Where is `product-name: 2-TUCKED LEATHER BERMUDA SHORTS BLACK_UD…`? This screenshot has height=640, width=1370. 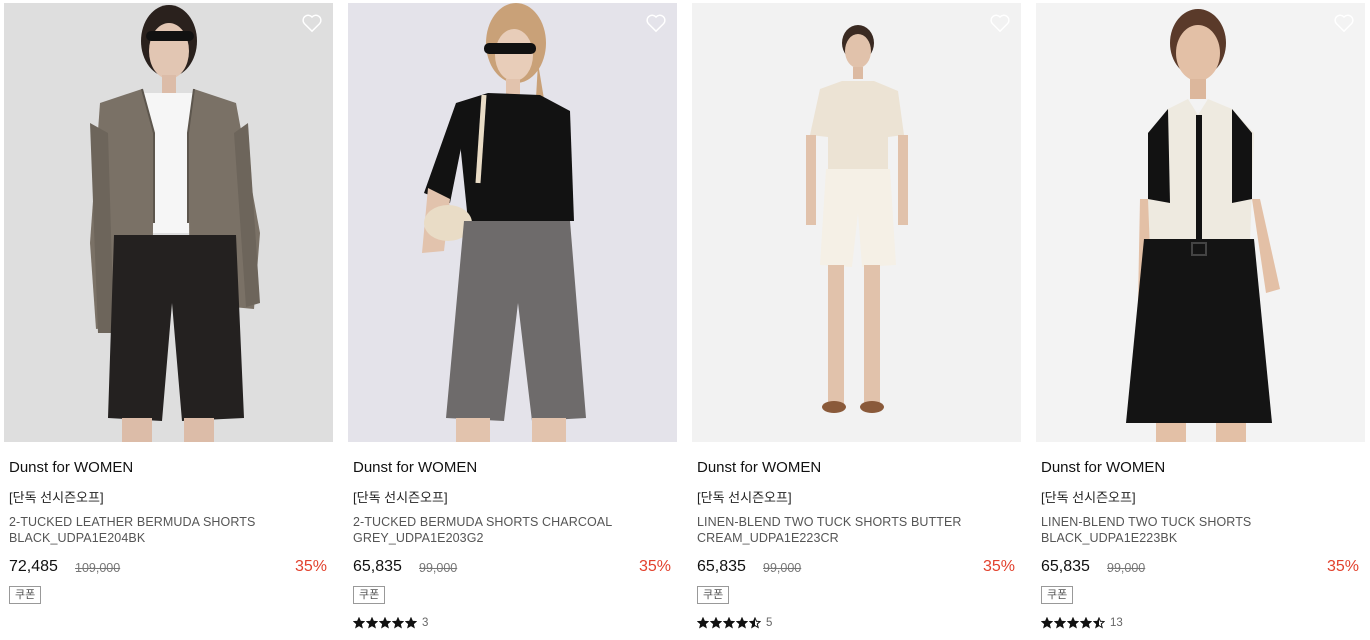 product-name: 2-TUCKED LEATHER BERMUDA SHORTS BLACK_UD… is located at coordinates (159, 530).